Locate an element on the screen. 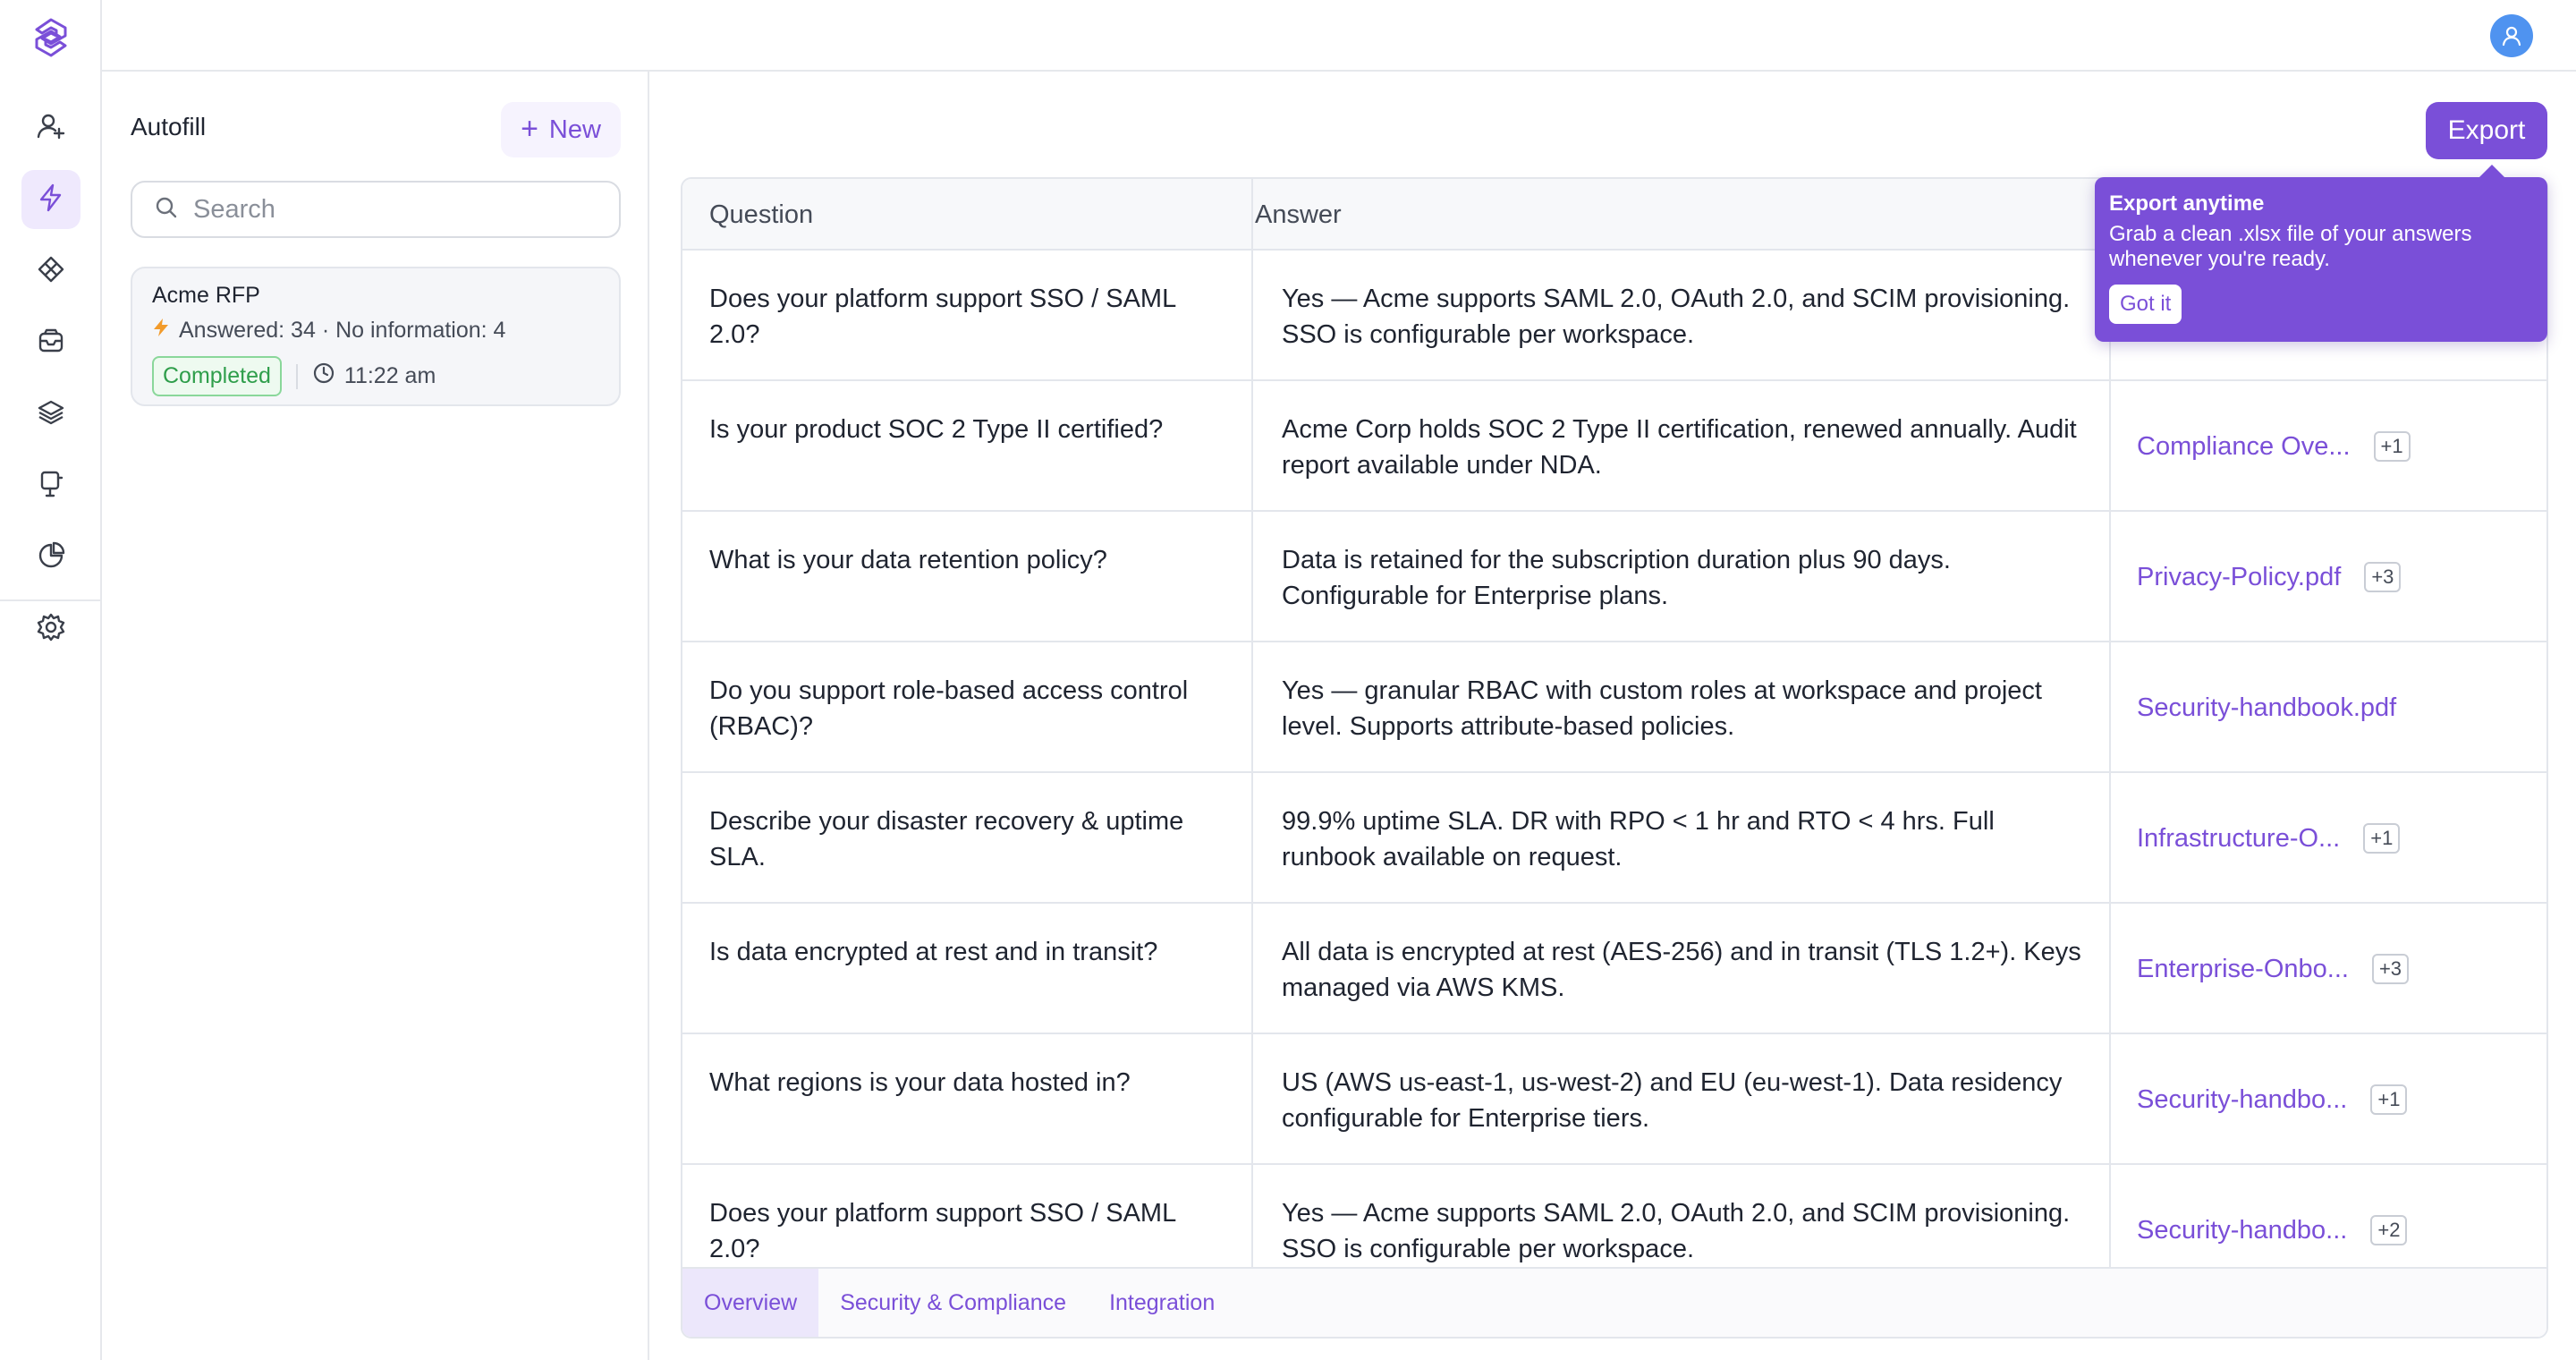 The image size is (2576, 1360). rail-inbox is located at coordinates (50, 342).